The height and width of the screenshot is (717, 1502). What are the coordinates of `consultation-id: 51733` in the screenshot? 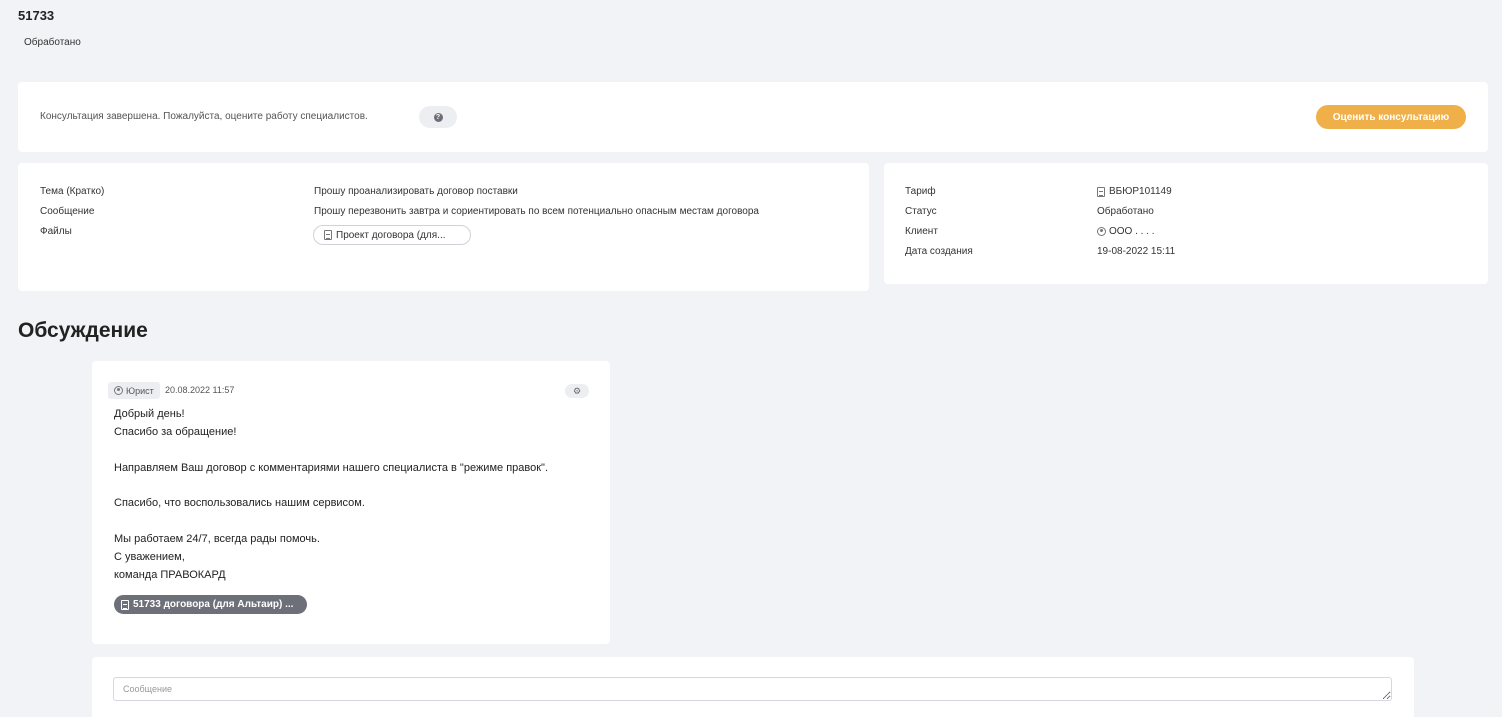 It's located at (36, 15).